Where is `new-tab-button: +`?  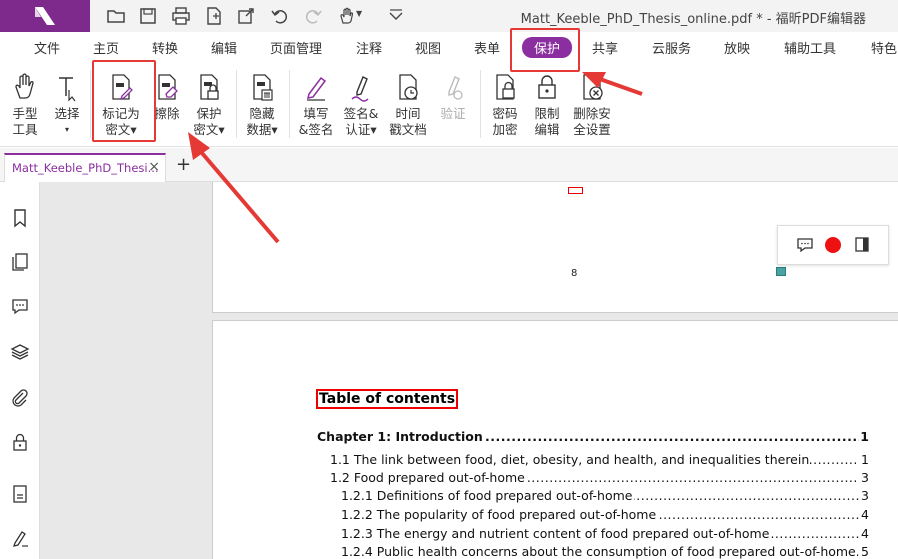
new-tab-button: + is located at coordinates (183, 164).